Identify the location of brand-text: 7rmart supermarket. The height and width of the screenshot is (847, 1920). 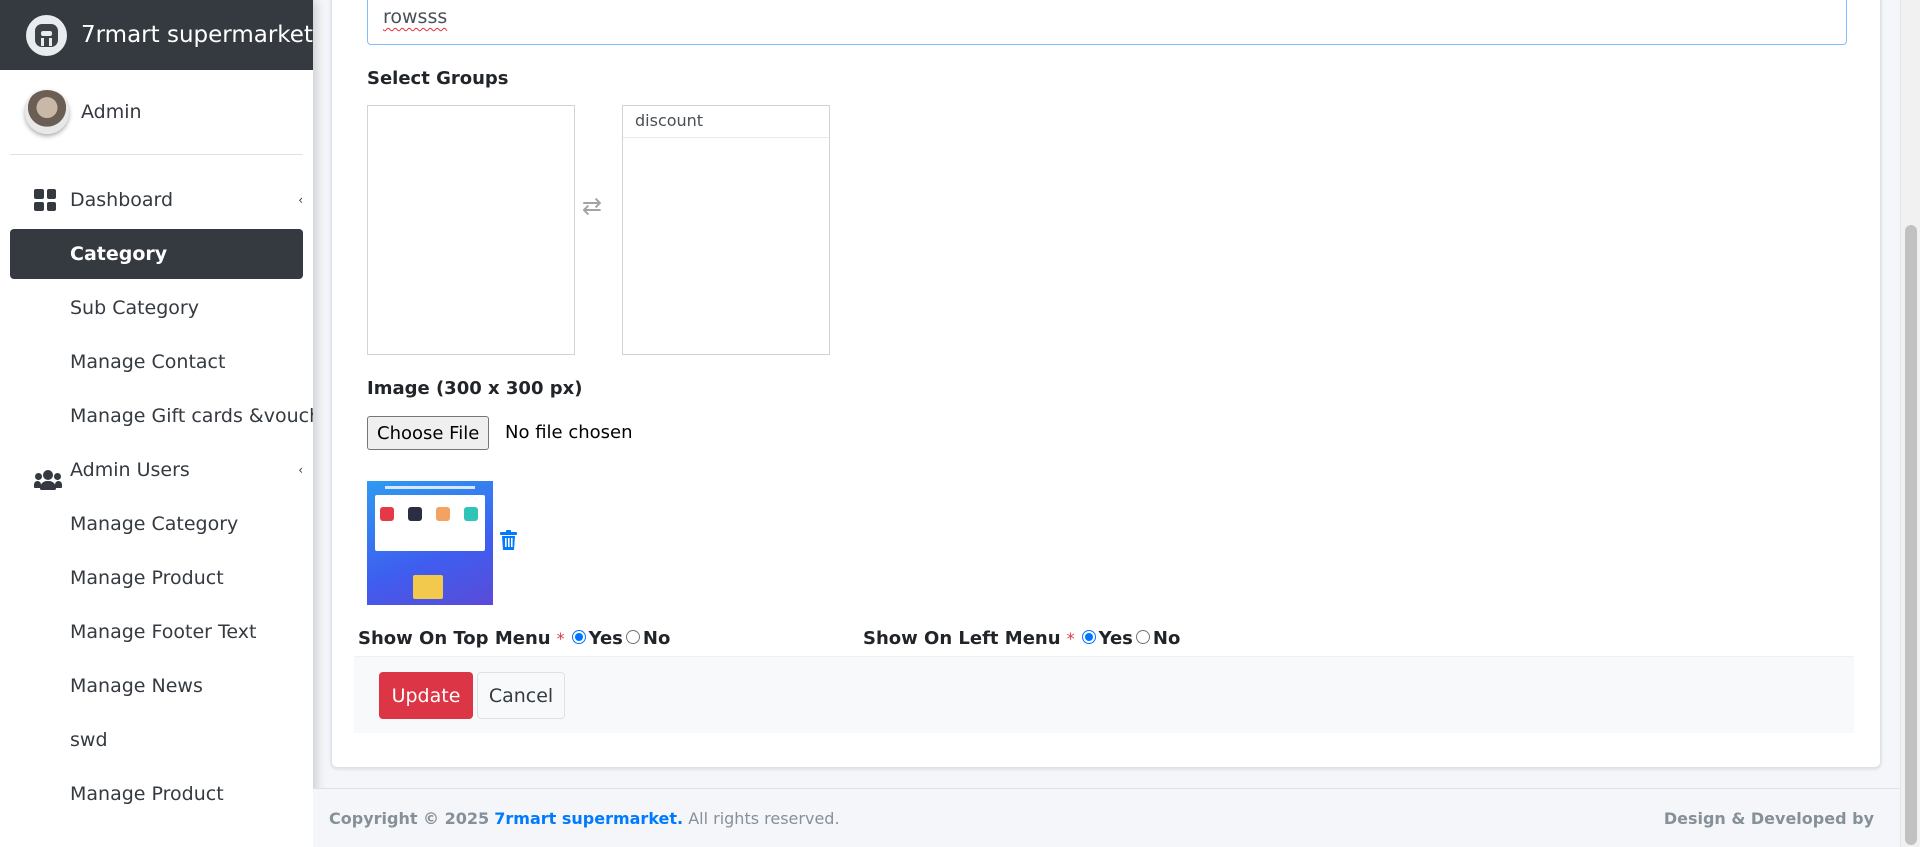
(197, 35).